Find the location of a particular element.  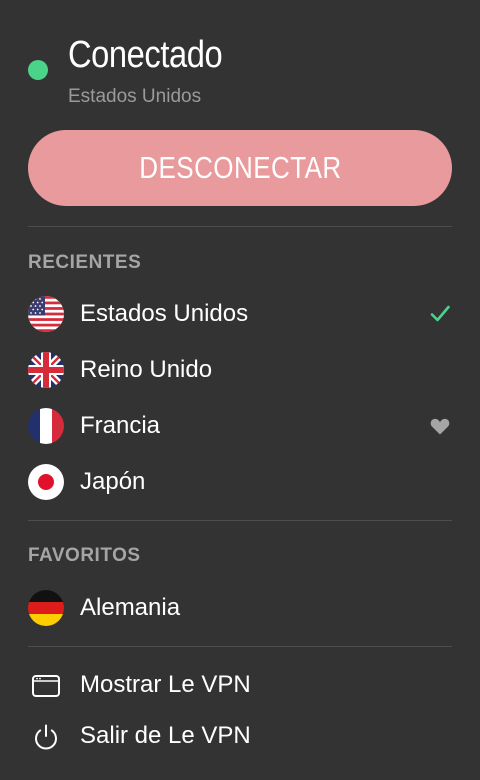

recent-item-label: Reino Unido is located at coordinates (146, 369).